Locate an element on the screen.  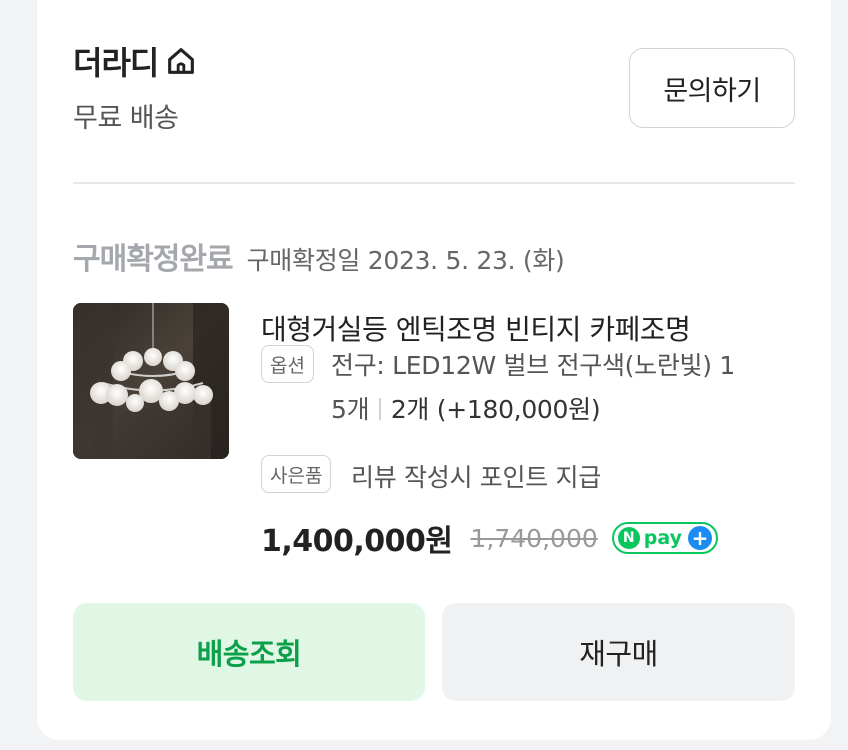
npay-label: pay is located at coordinates (662, 538).